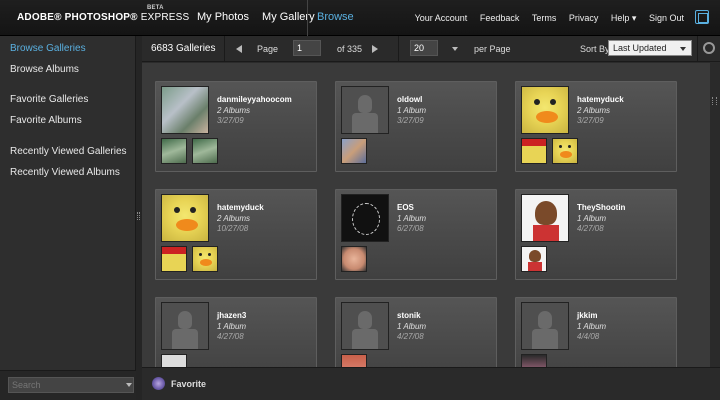 The image size is (720, 400). What do you see at coordinates (424, 48) in the screenshot?
I see `per-page-input` at bounding box center [424, 48].